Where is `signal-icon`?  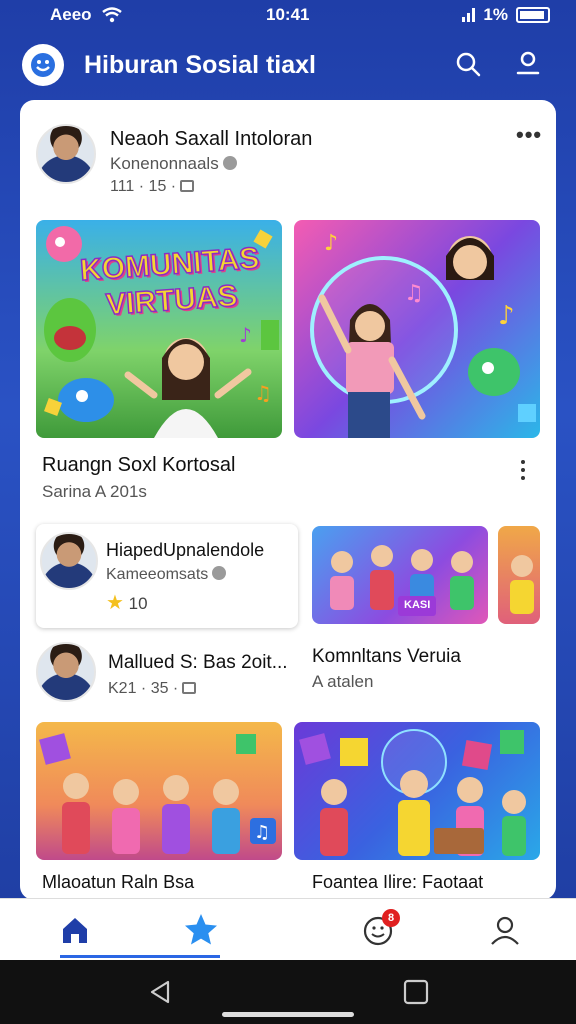
signal-icon is located at coordinates (469, 15).